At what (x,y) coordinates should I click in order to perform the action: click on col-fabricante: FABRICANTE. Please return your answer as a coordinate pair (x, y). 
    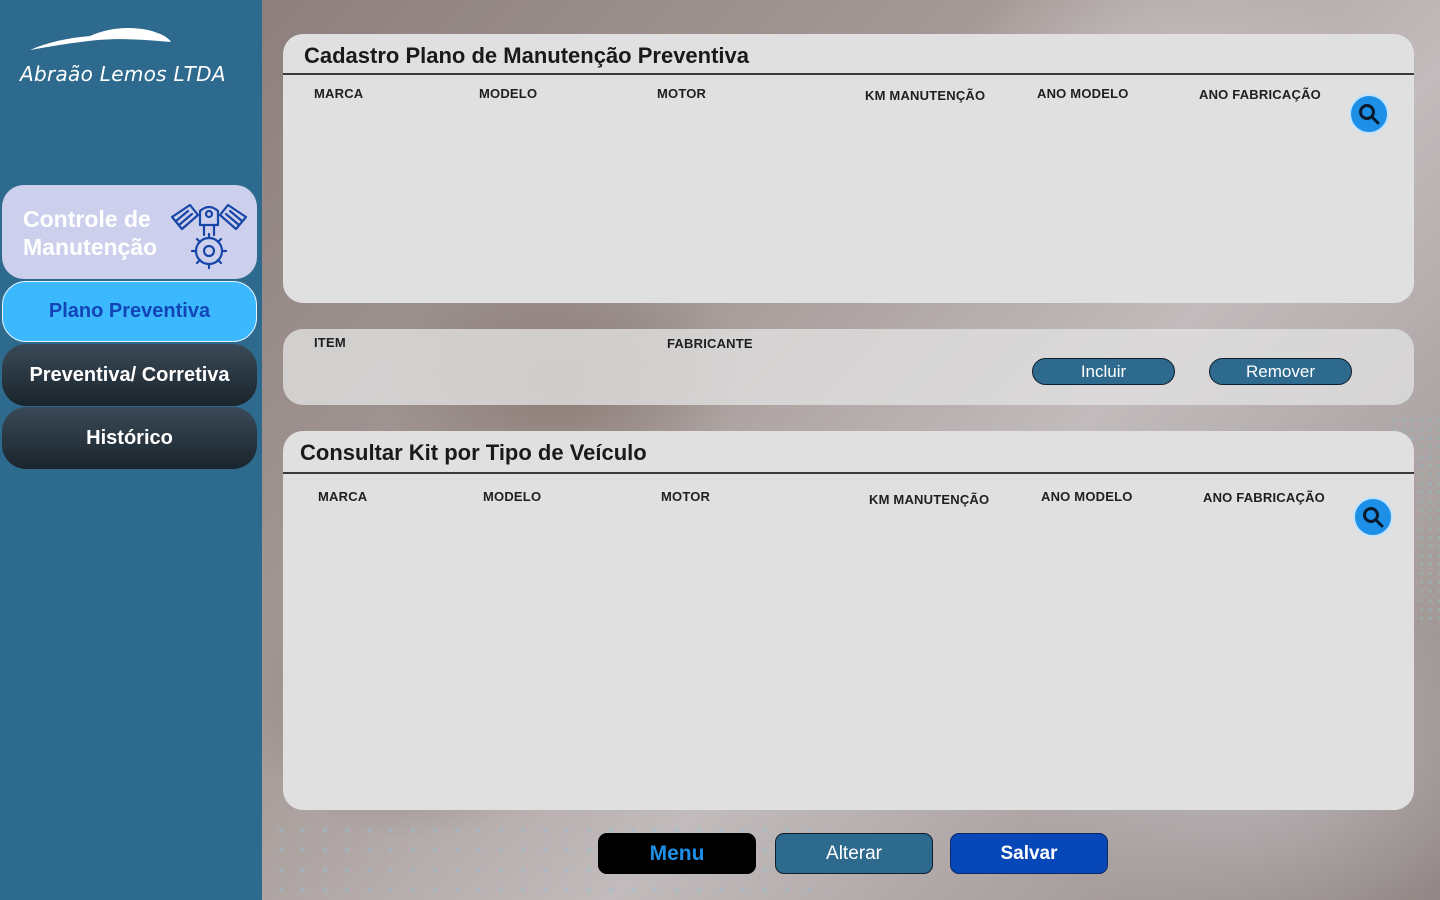
    Looking at the image, I should click on (710, 343).